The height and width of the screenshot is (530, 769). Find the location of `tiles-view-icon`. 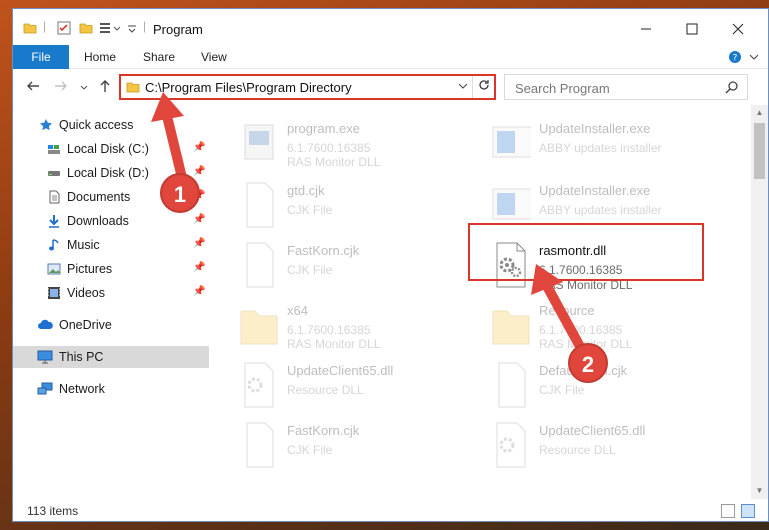

tiles-view-icon is located at coordinates (748, 511).